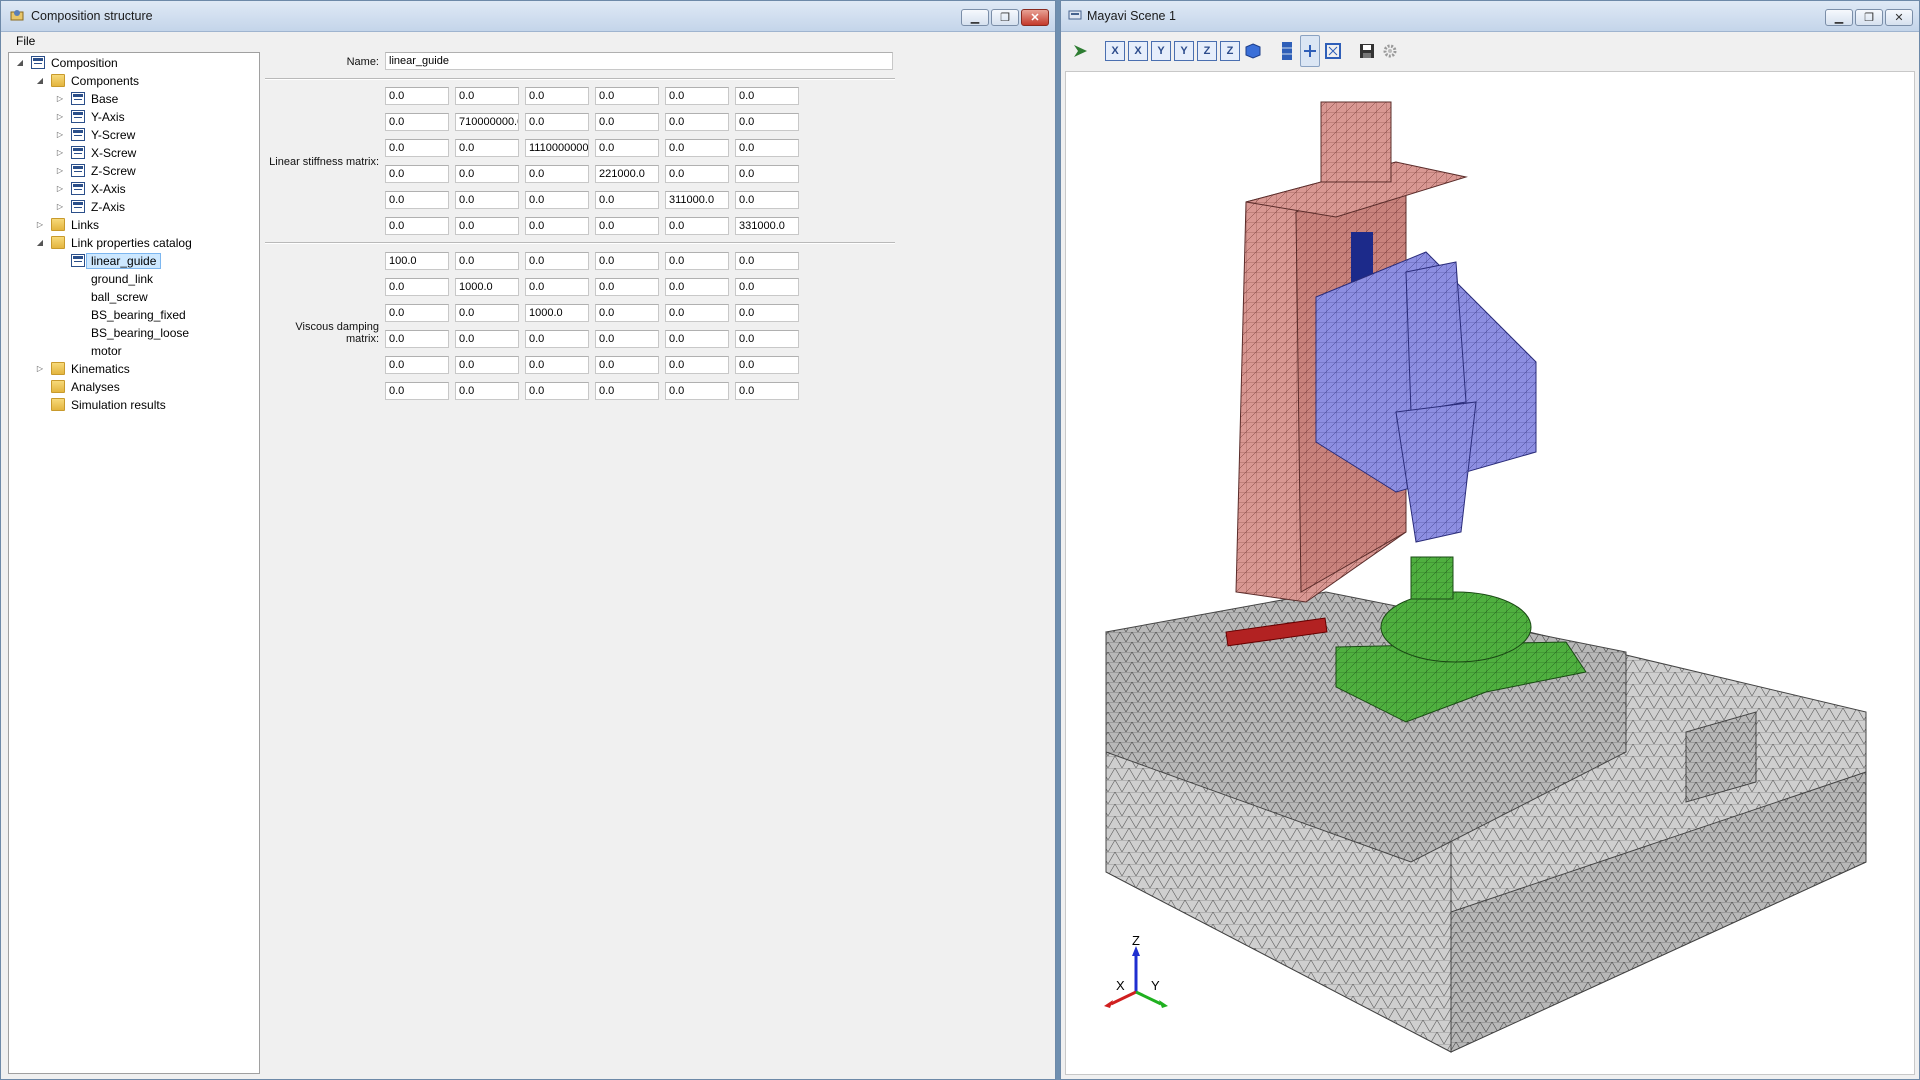 The height and width of the screenshot is (1080, 1920). Describe the element at coordinates (417, 261) in the screenshot. I see `damping-cell-r0-c0: 100.0` at that location.